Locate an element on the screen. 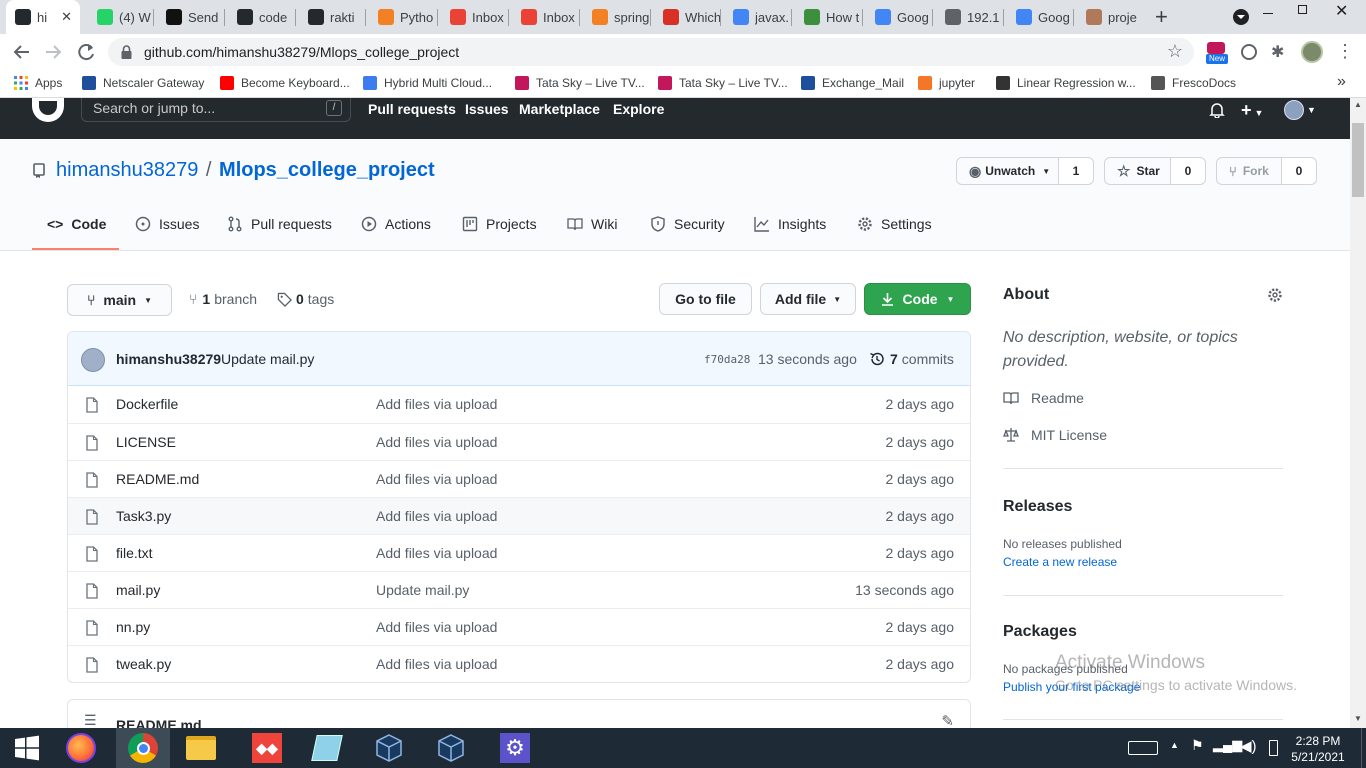 This screenshot has width=1366, height=768. code-download-button: Code ▼ is located at coordinates (917, 299).